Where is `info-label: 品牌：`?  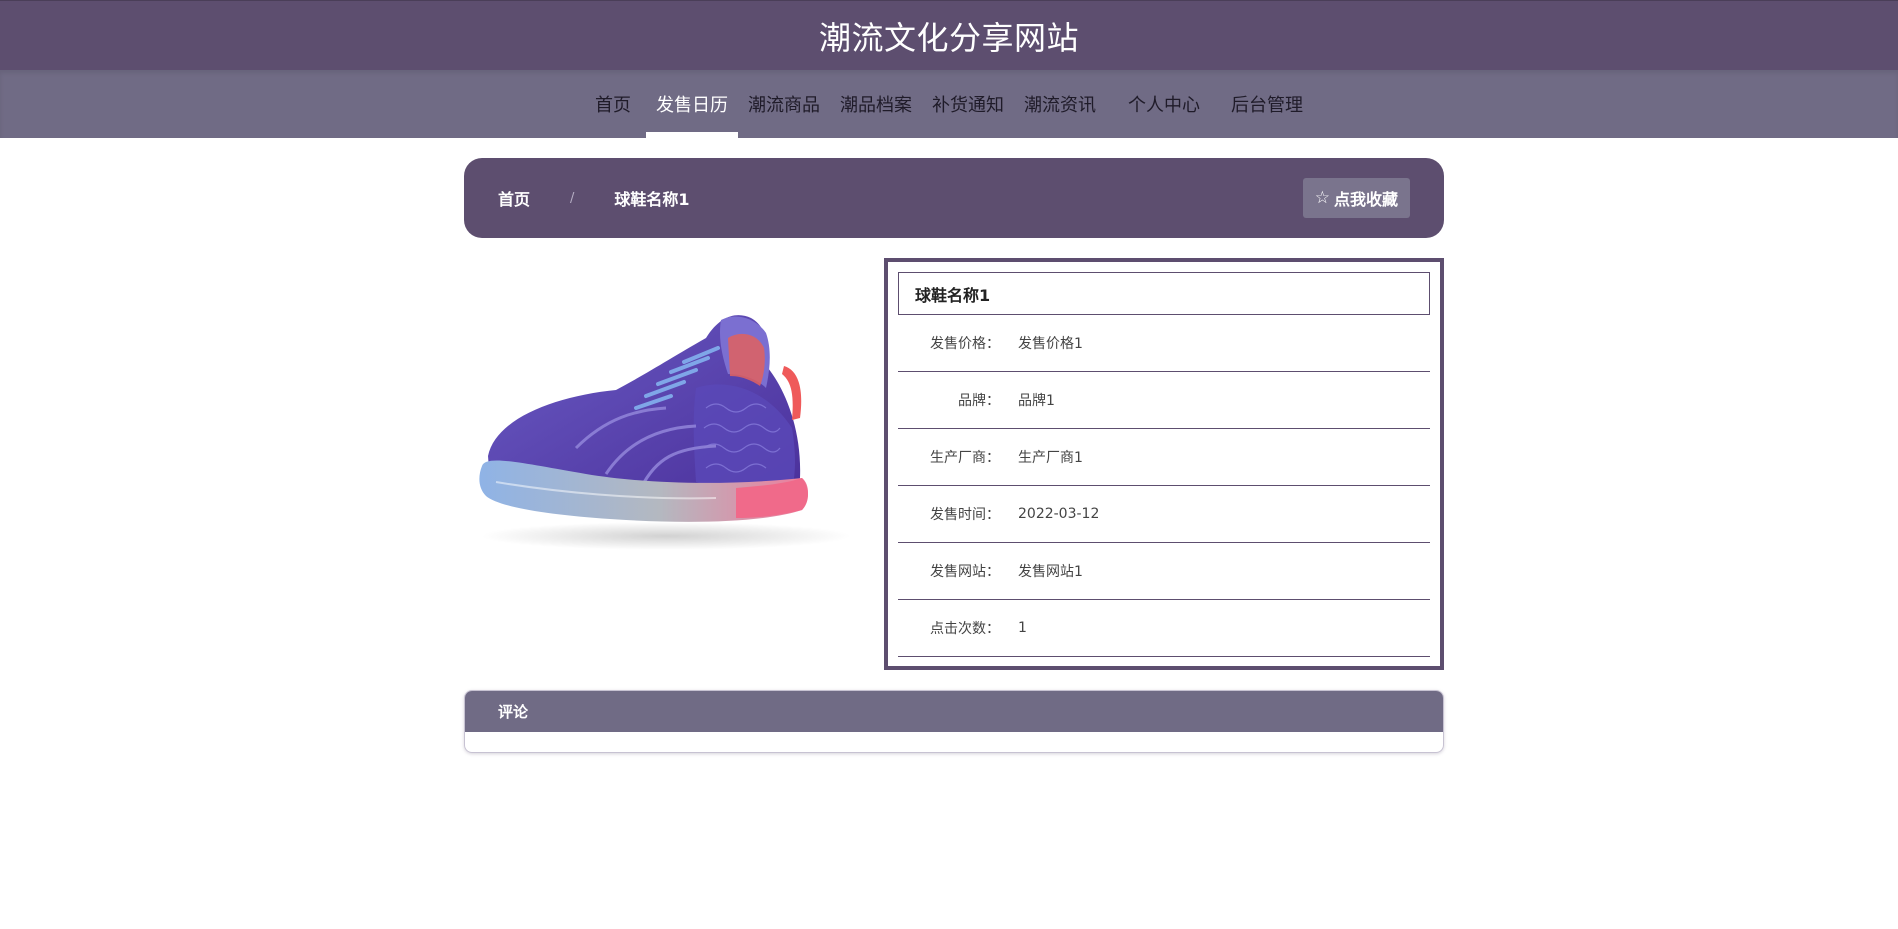 info-label: 品牌： is located at coordinates (979, 401).